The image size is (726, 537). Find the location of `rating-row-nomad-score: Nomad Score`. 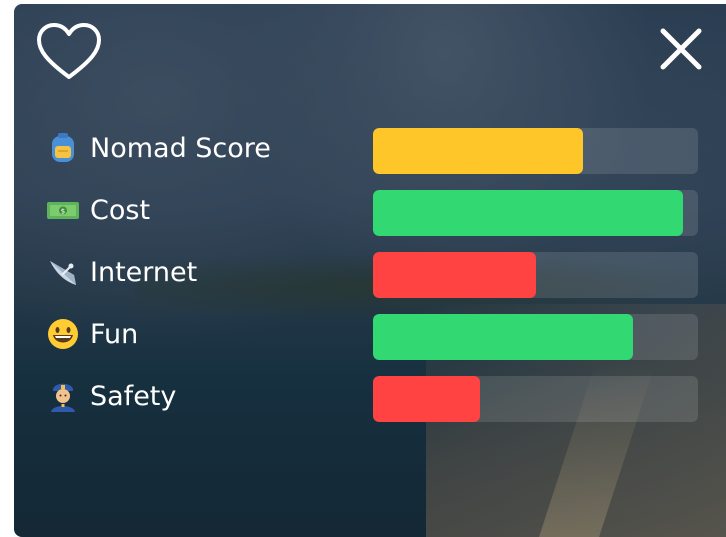

rating-row-nomad-score: Nomad Score is located at coordinates (376, 155).